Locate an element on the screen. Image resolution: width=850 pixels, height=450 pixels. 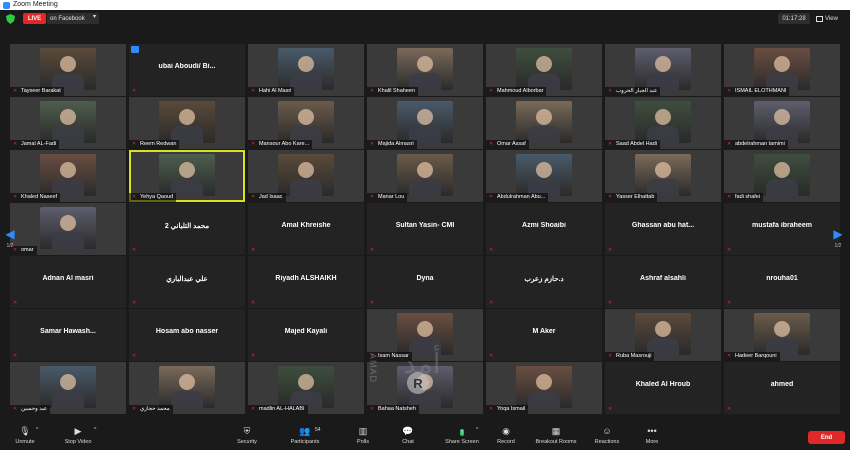
participant-tile: Dyna is located at coordinates (425, 282).